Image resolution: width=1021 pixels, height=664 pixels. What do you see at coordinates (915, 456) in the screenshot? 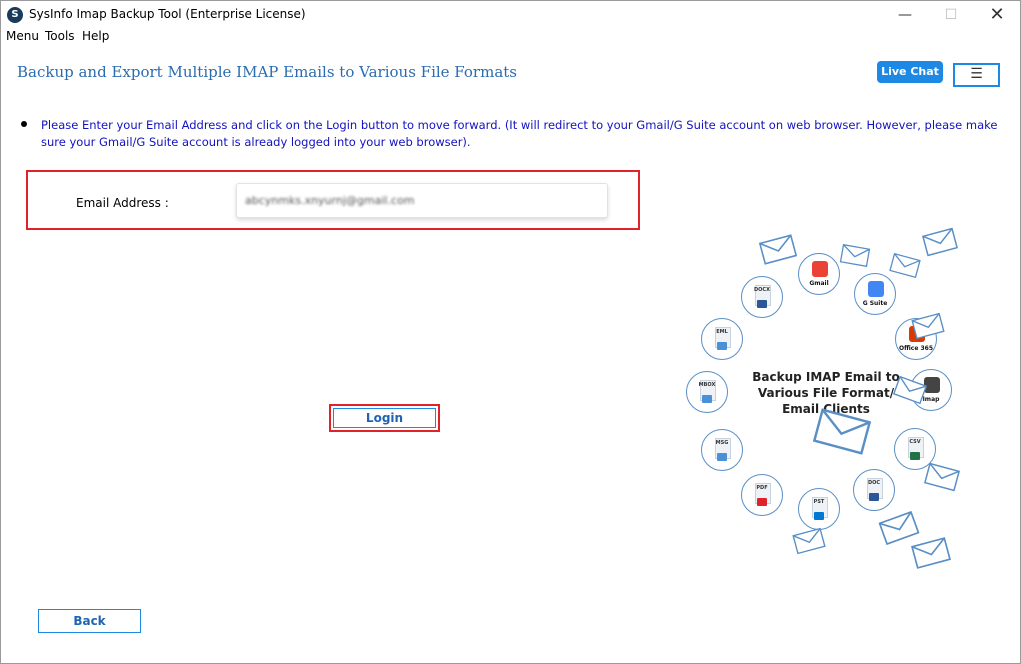
I see `excel-icon` at bounding box center [915, 456].